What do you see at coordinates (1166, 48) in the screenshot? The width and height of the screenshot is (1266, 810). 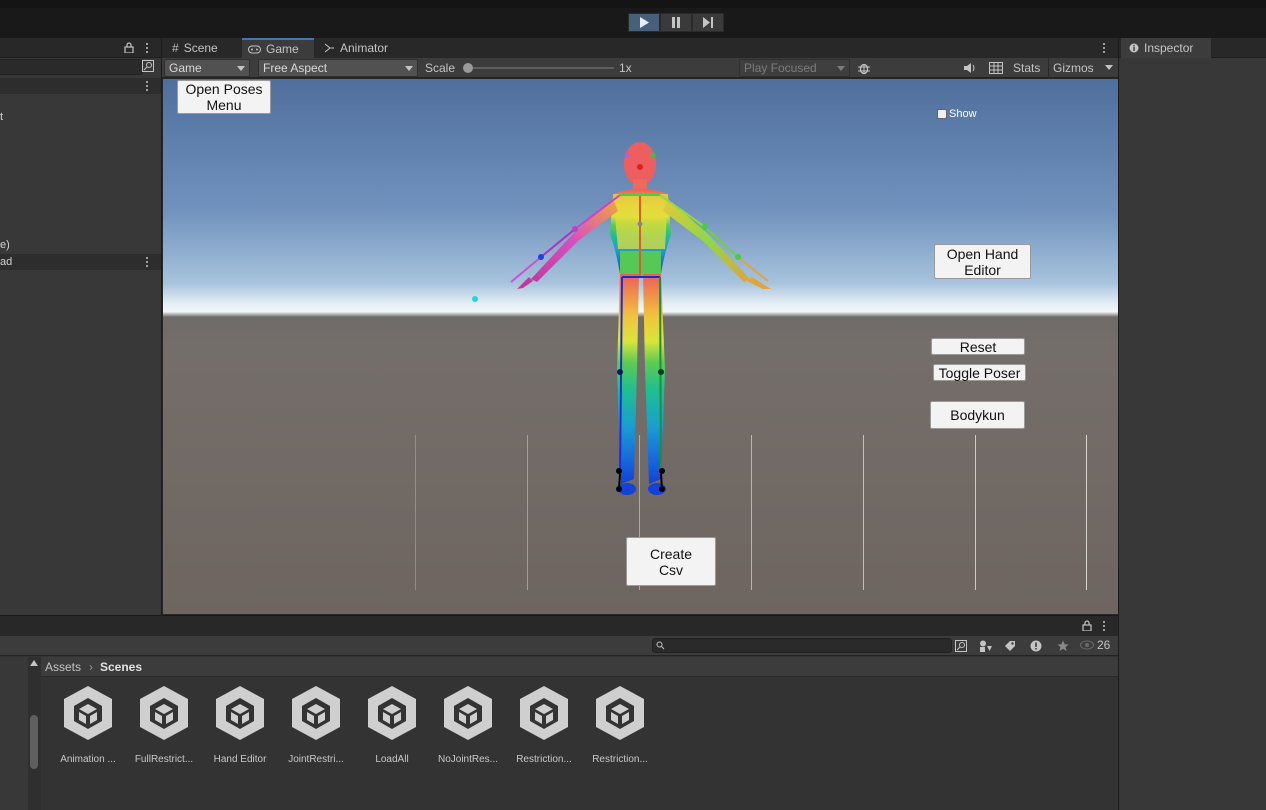 I see `tab-inspector: Inspector` at bounding box center [1166, 48].